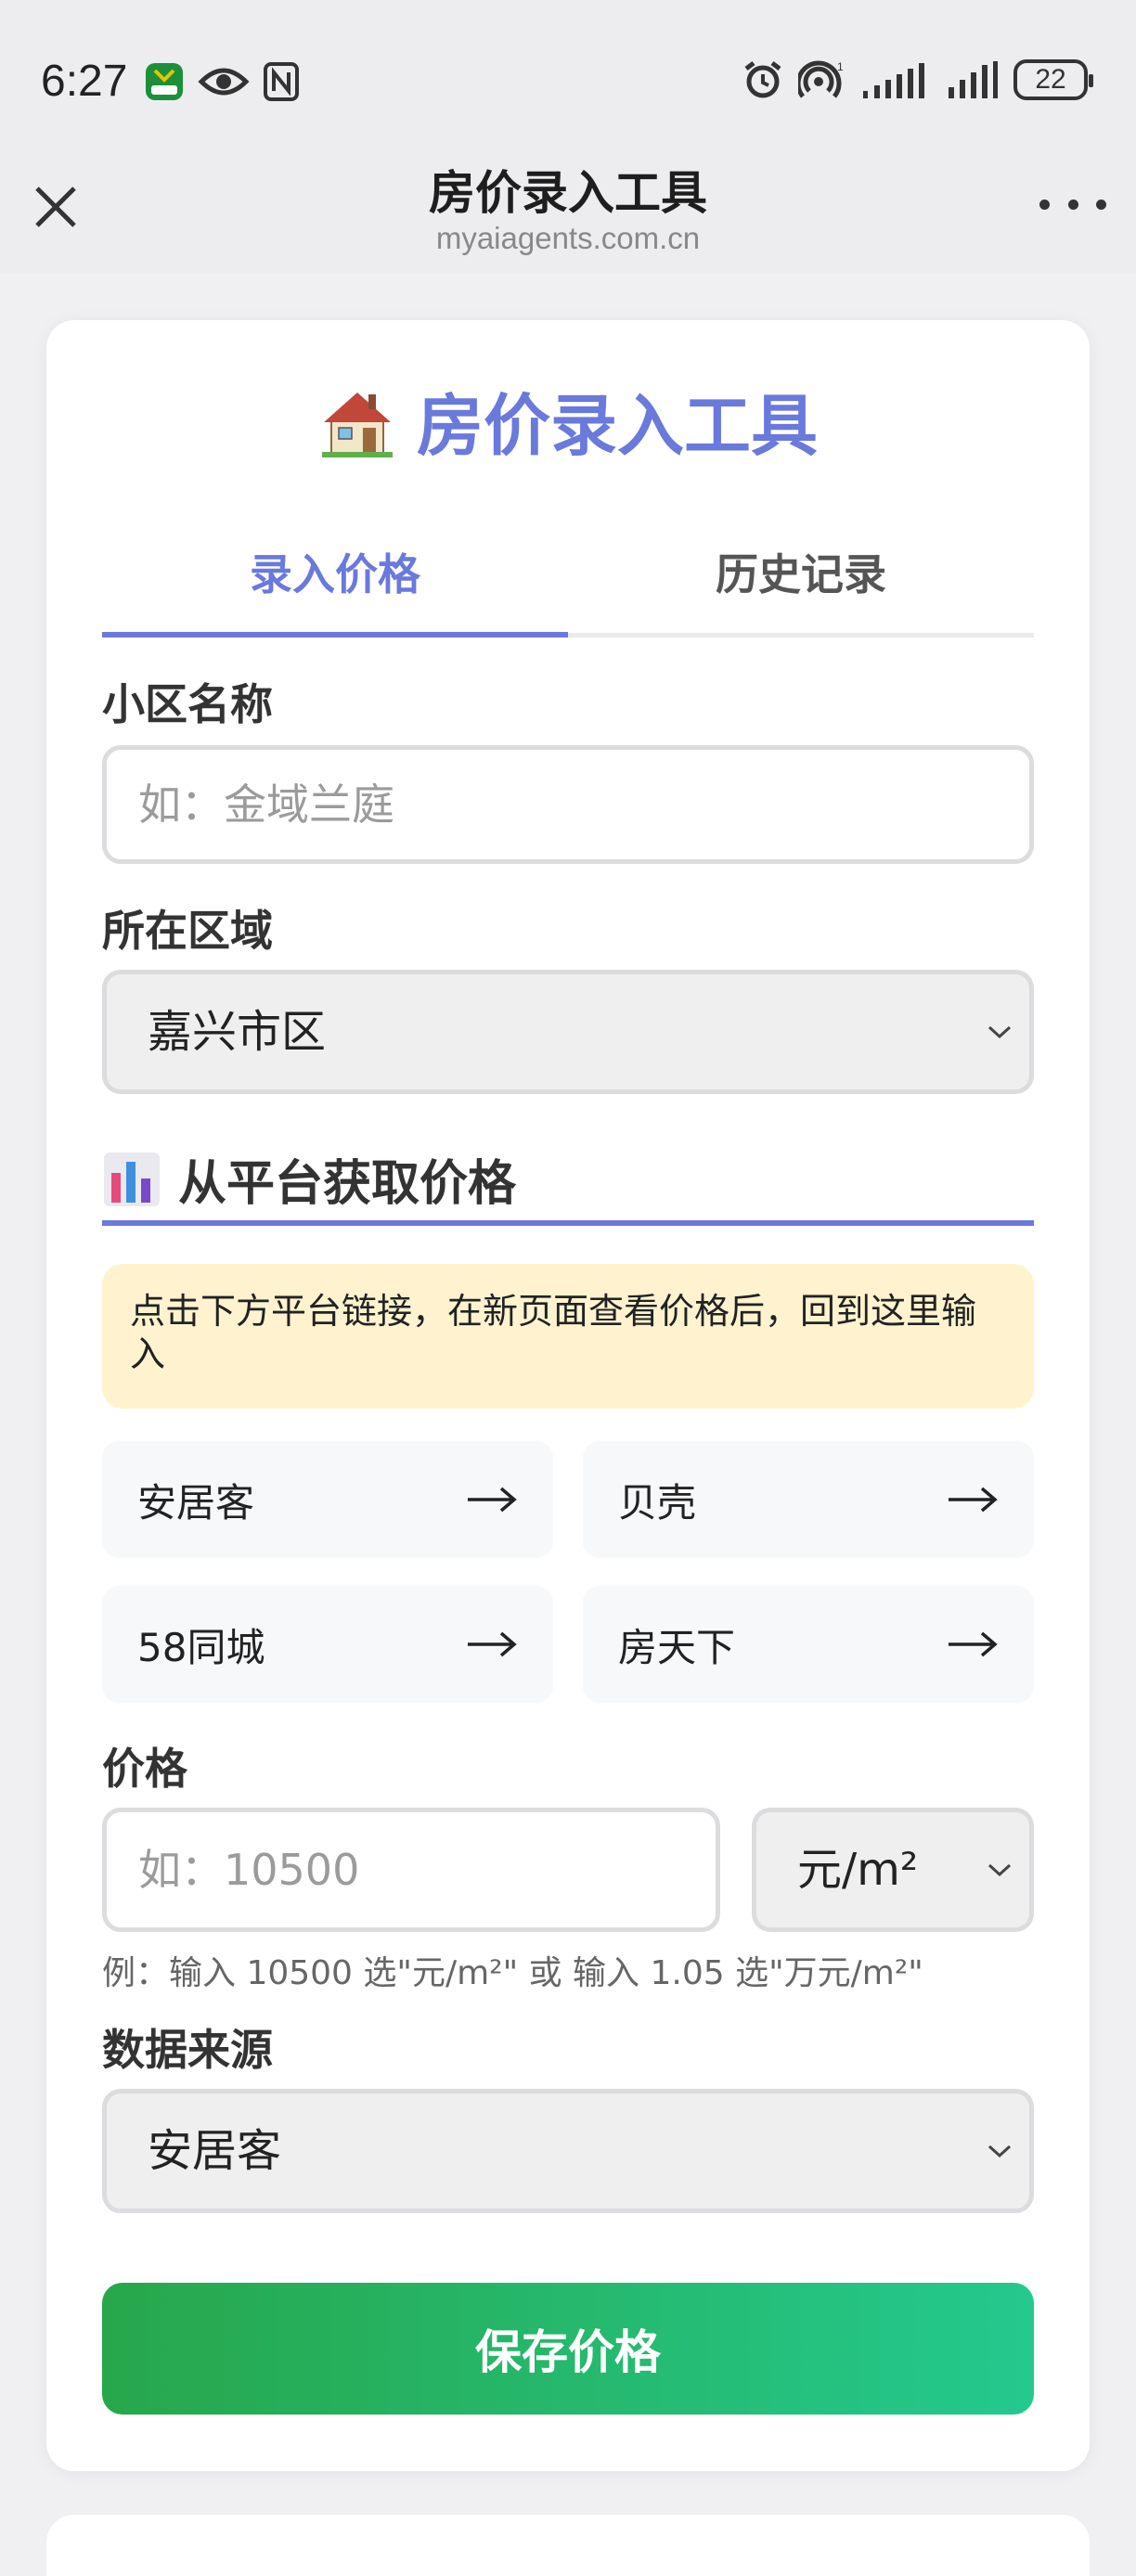  What do you see at coordinates (237, 1032) in the screenshot?
I see `district-value: 嘉兴市区` at bounding box center [237, 1032].